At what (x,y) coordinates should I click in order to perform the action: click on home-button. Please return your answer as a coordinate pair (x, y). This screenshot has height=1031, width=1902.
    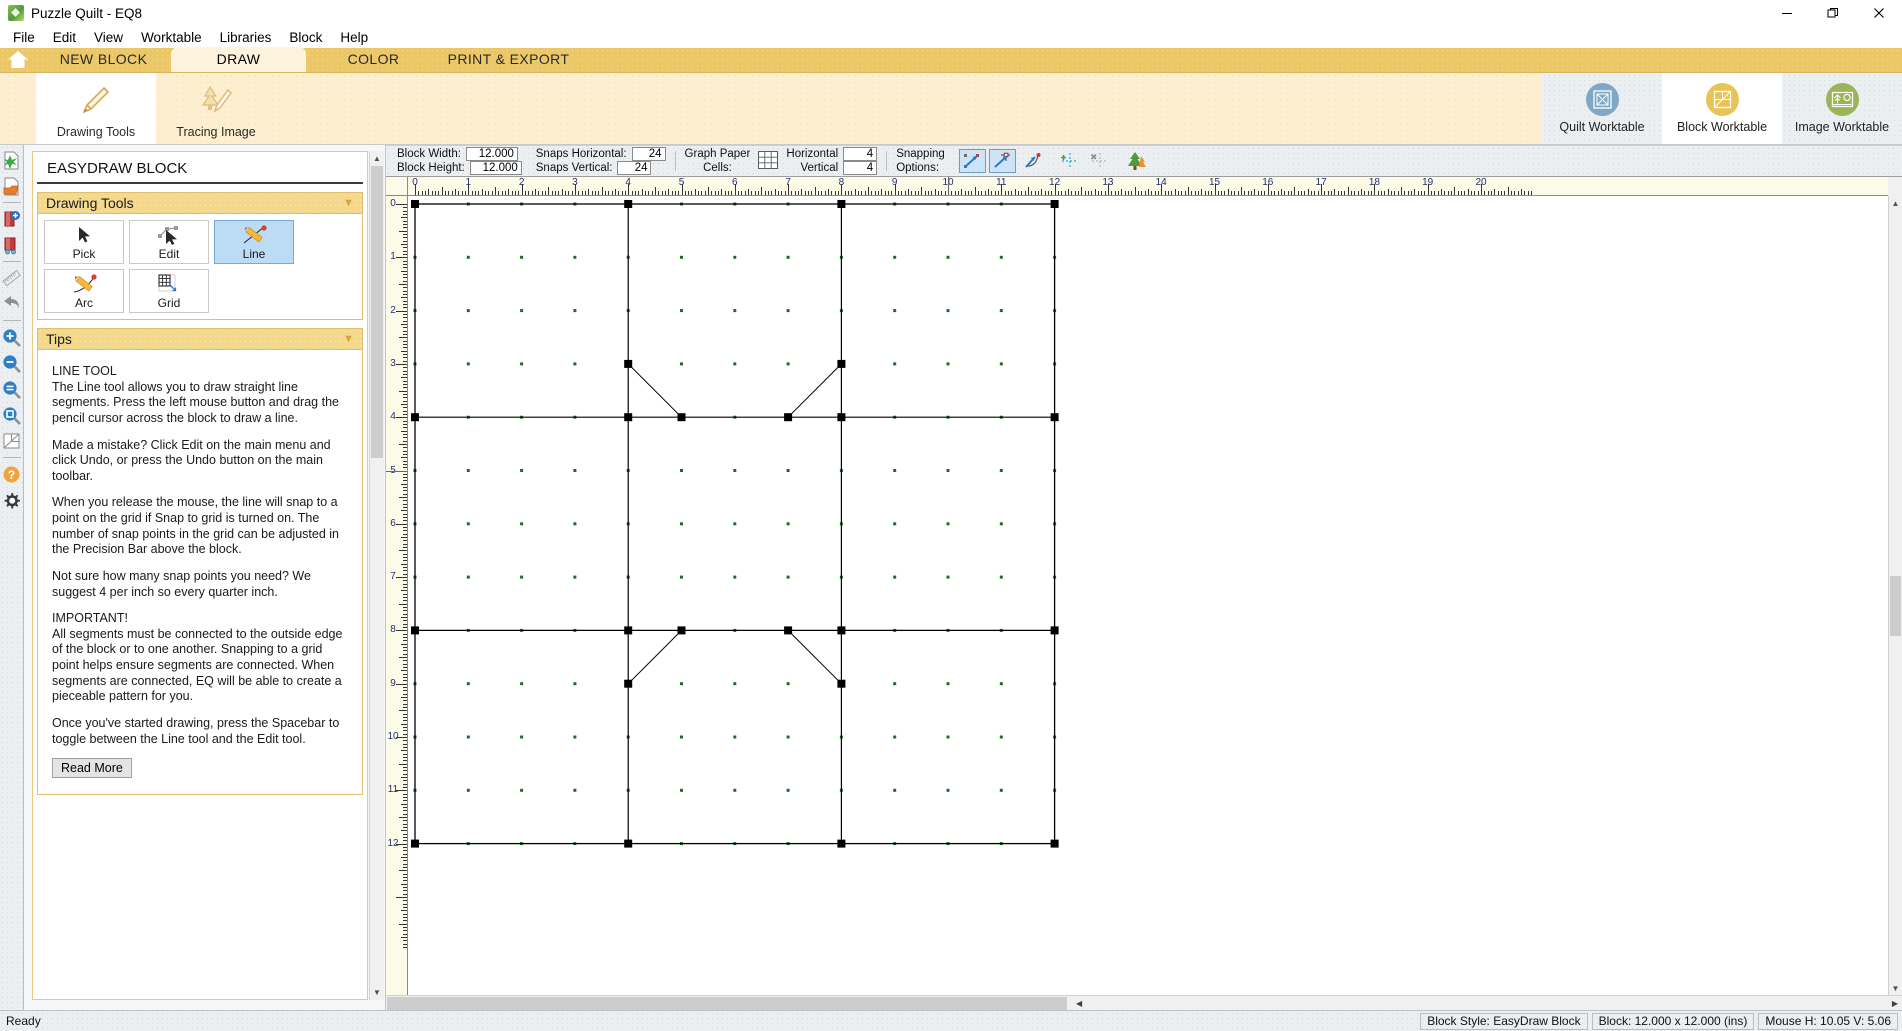
    Looking at the image, I should click on (18, 59).